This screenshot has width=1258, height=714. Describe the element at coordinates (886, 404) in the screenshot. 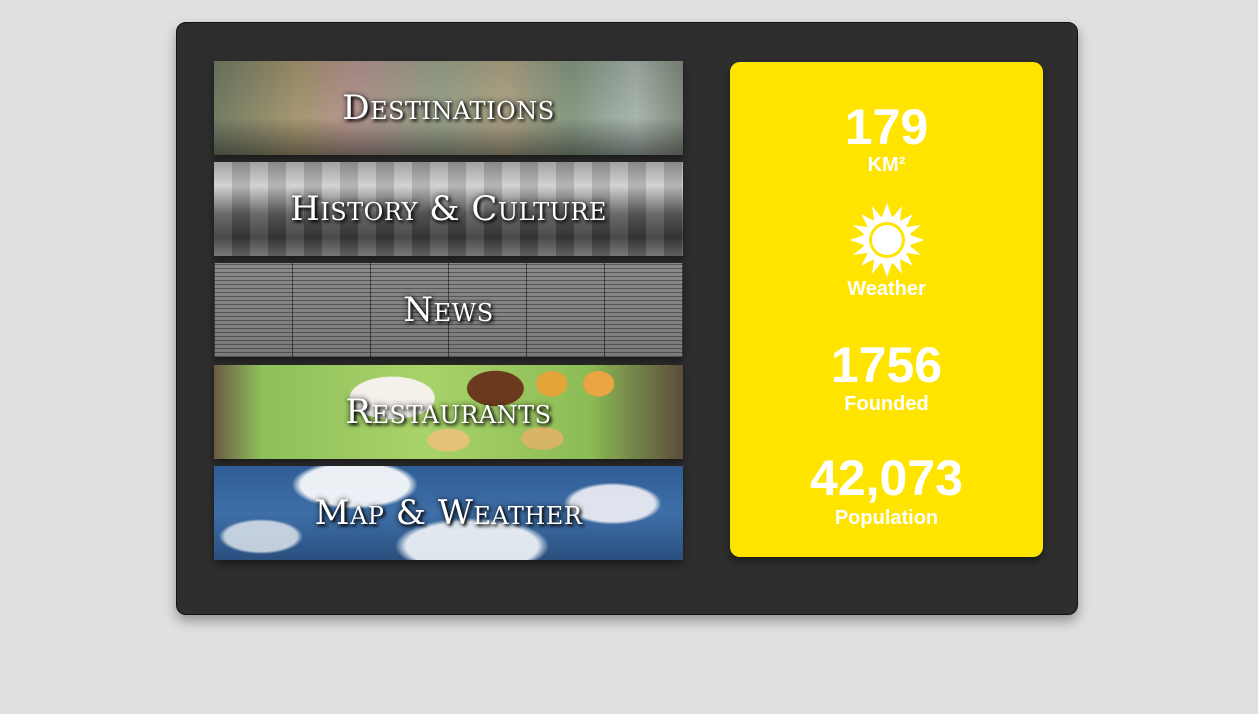

I see `founded-label: Founded` at that location.